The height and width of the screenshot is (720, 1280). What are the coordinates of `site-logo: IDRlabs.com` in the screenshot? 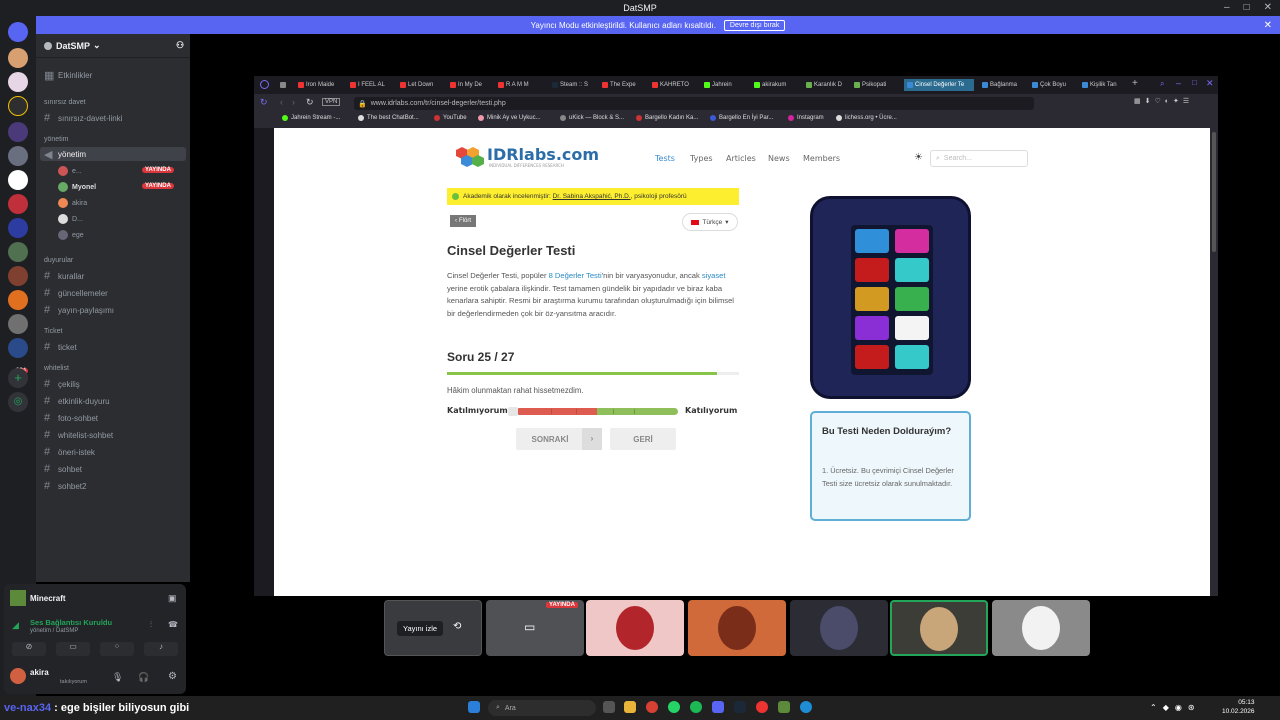 It's located at (543, 154).